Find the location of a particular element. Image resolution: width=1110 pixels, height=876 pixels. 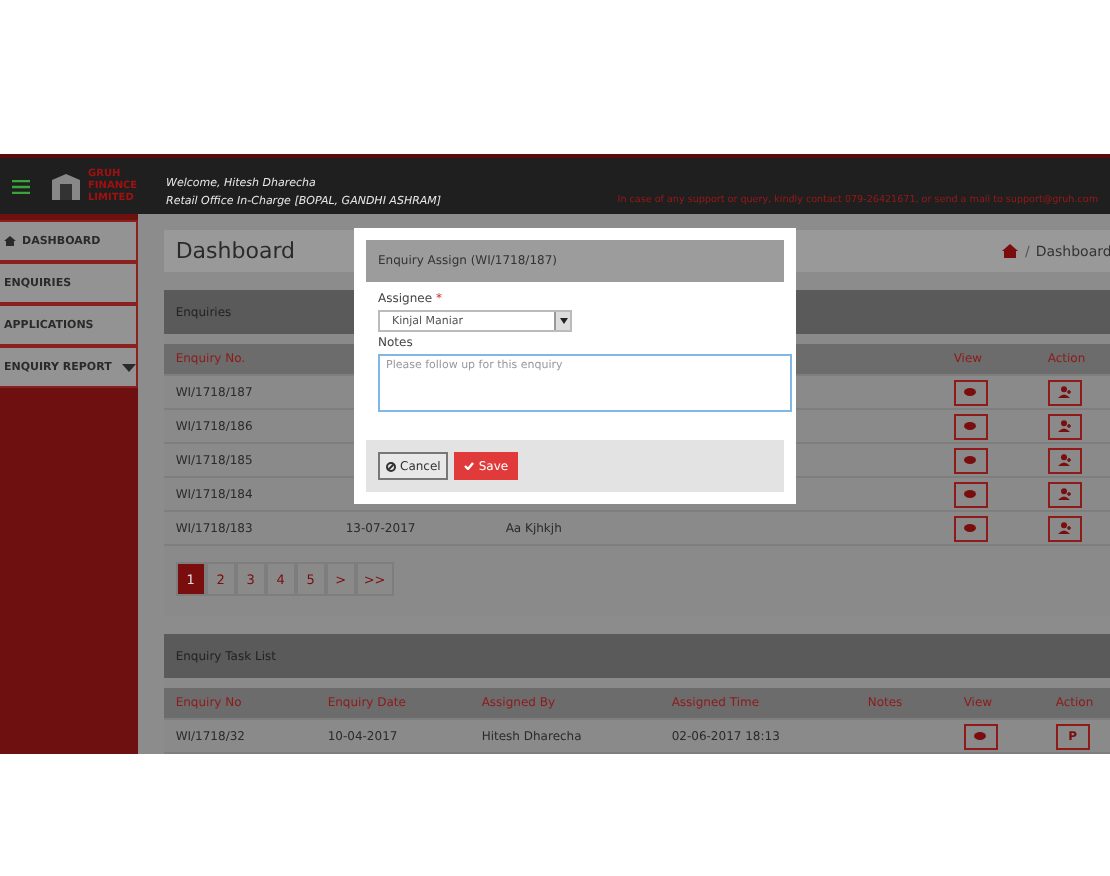

house-logo-icon is located at coordinates (66, 186).